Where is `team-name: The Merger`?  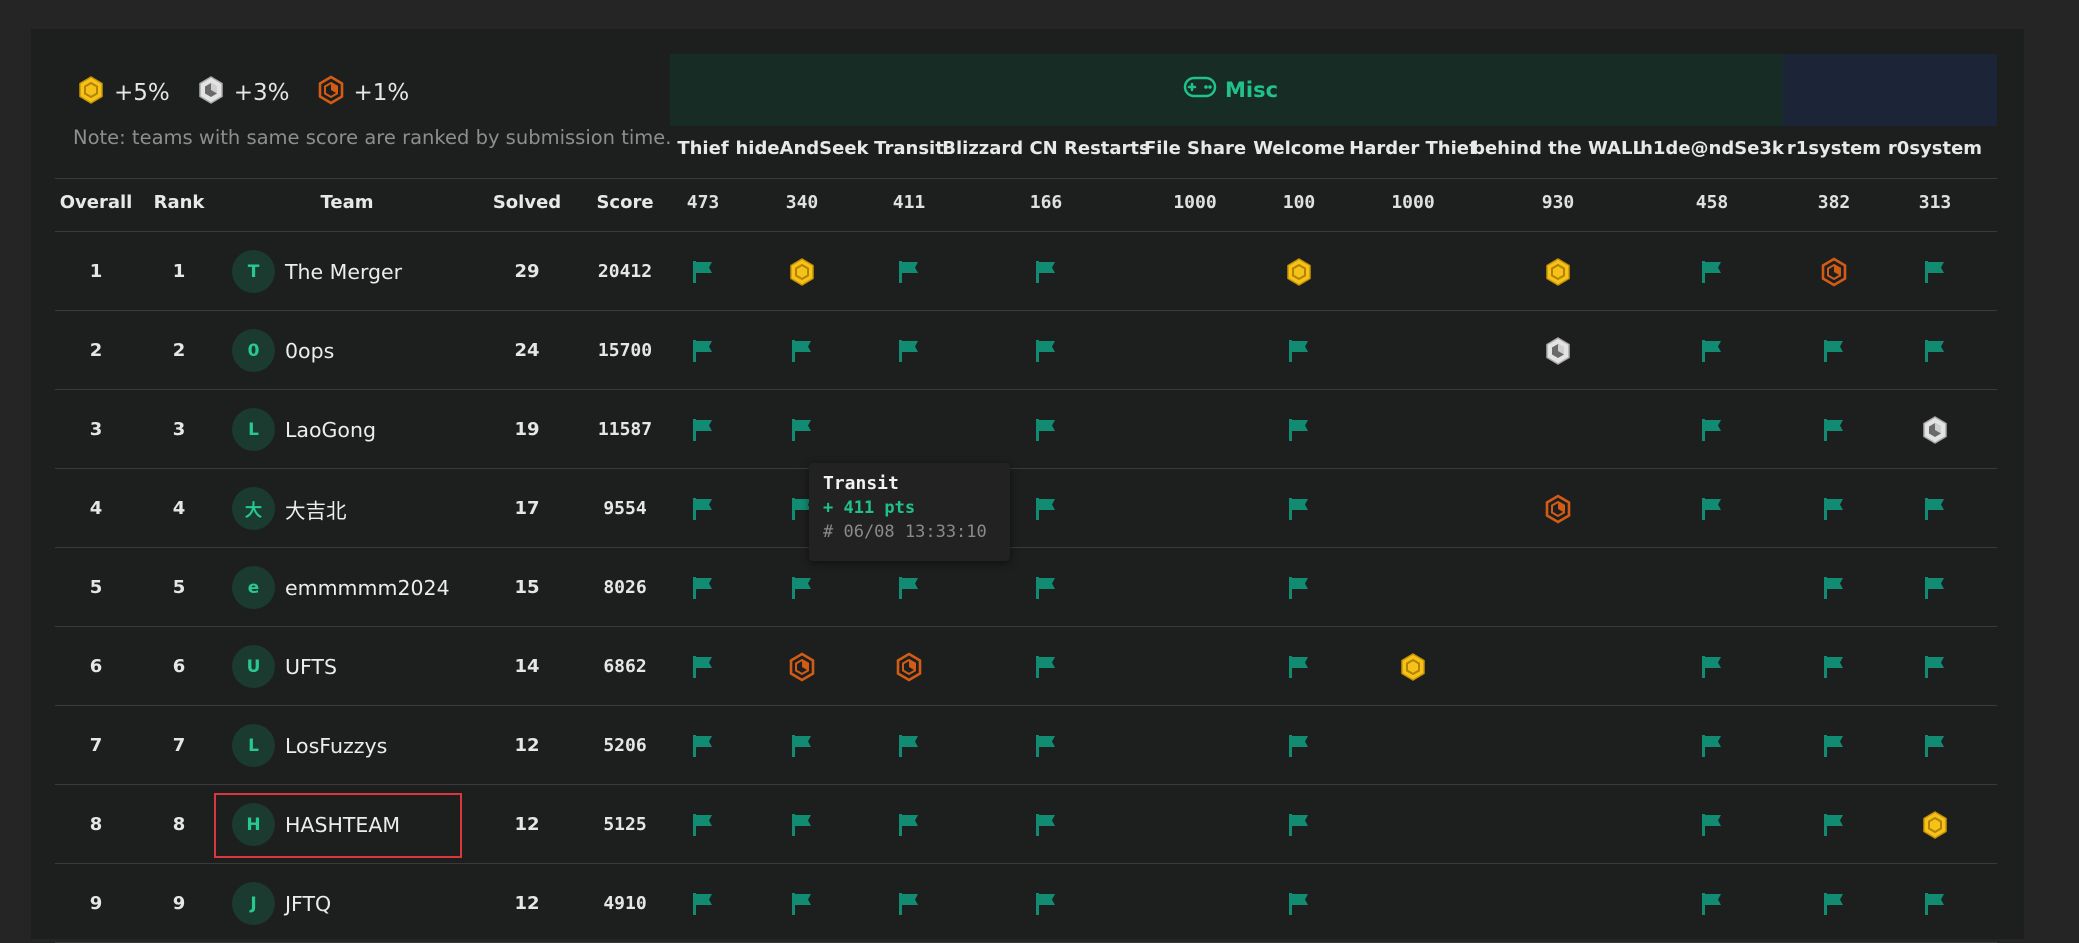
team-name: The Merger is located at coordinates (343, 272).